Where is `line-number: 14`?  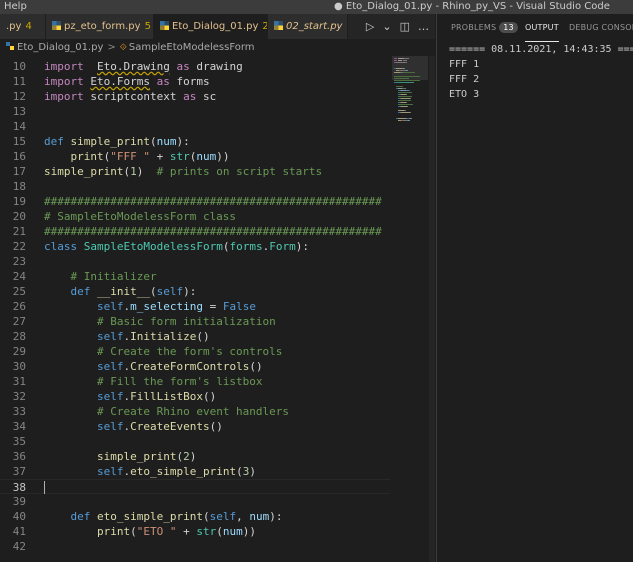
line-number: 14 is located at coordinates (19, 126).